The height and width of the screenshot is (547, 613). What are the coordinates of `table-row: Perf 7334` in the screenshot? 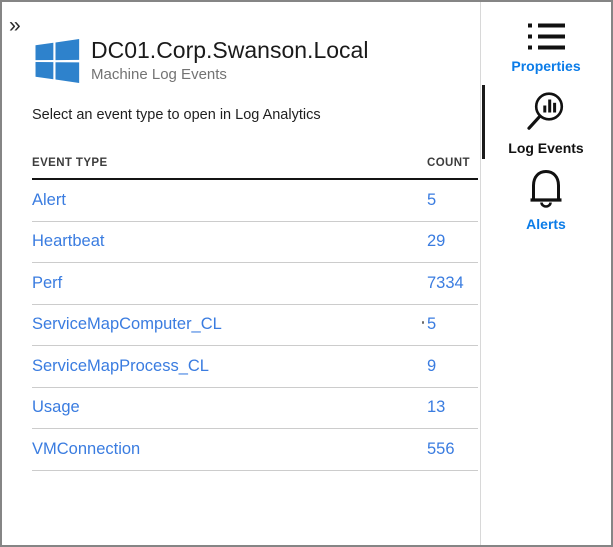 It's located at (255, 284).